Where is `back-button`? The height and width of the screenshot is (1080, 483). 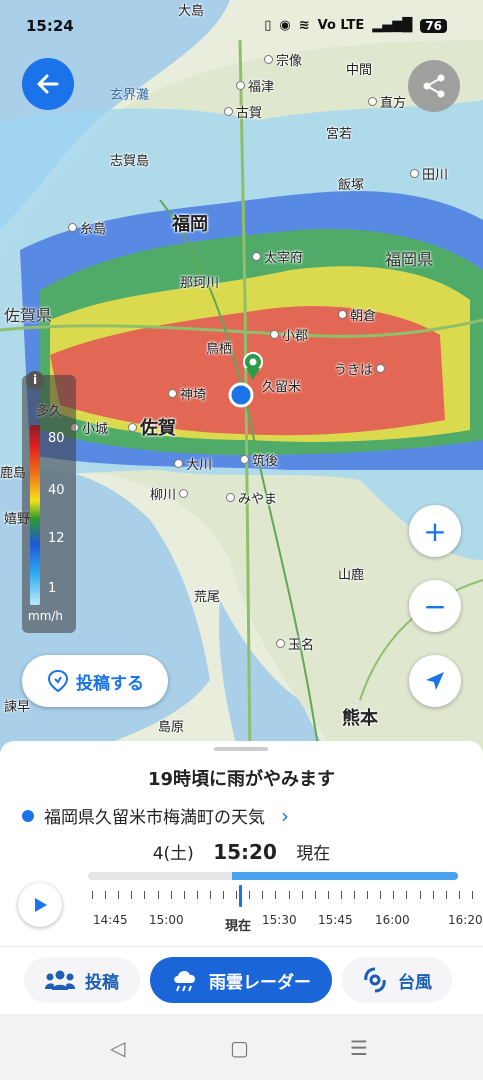 back-button is located at coordinates (48, 84).